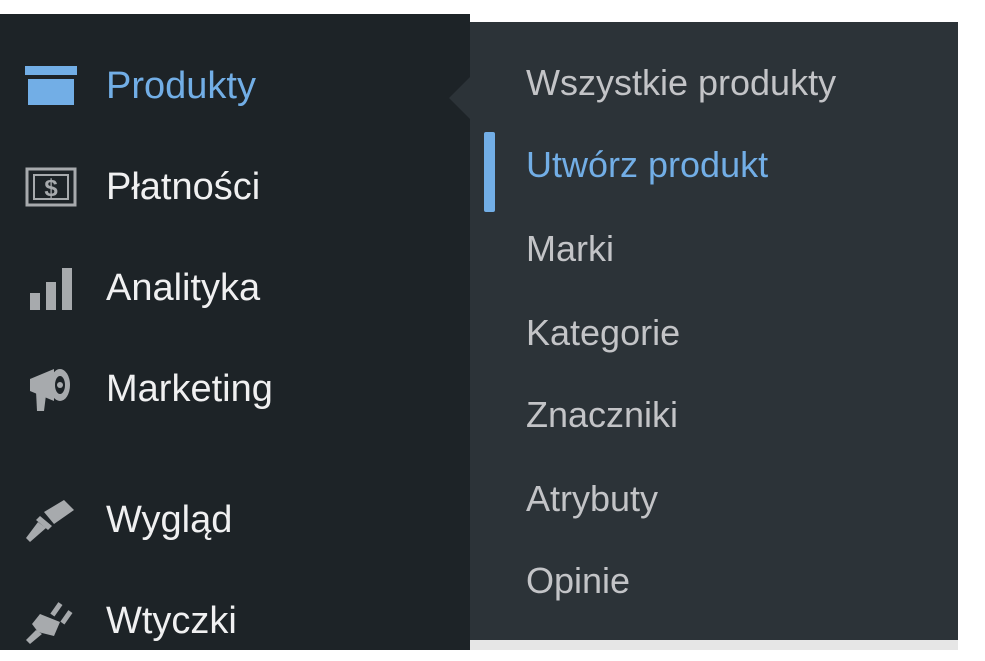 Image resolution: width=985 pixels, height=661 pixels. I want to click on plugin-icon, so click(51, 621).